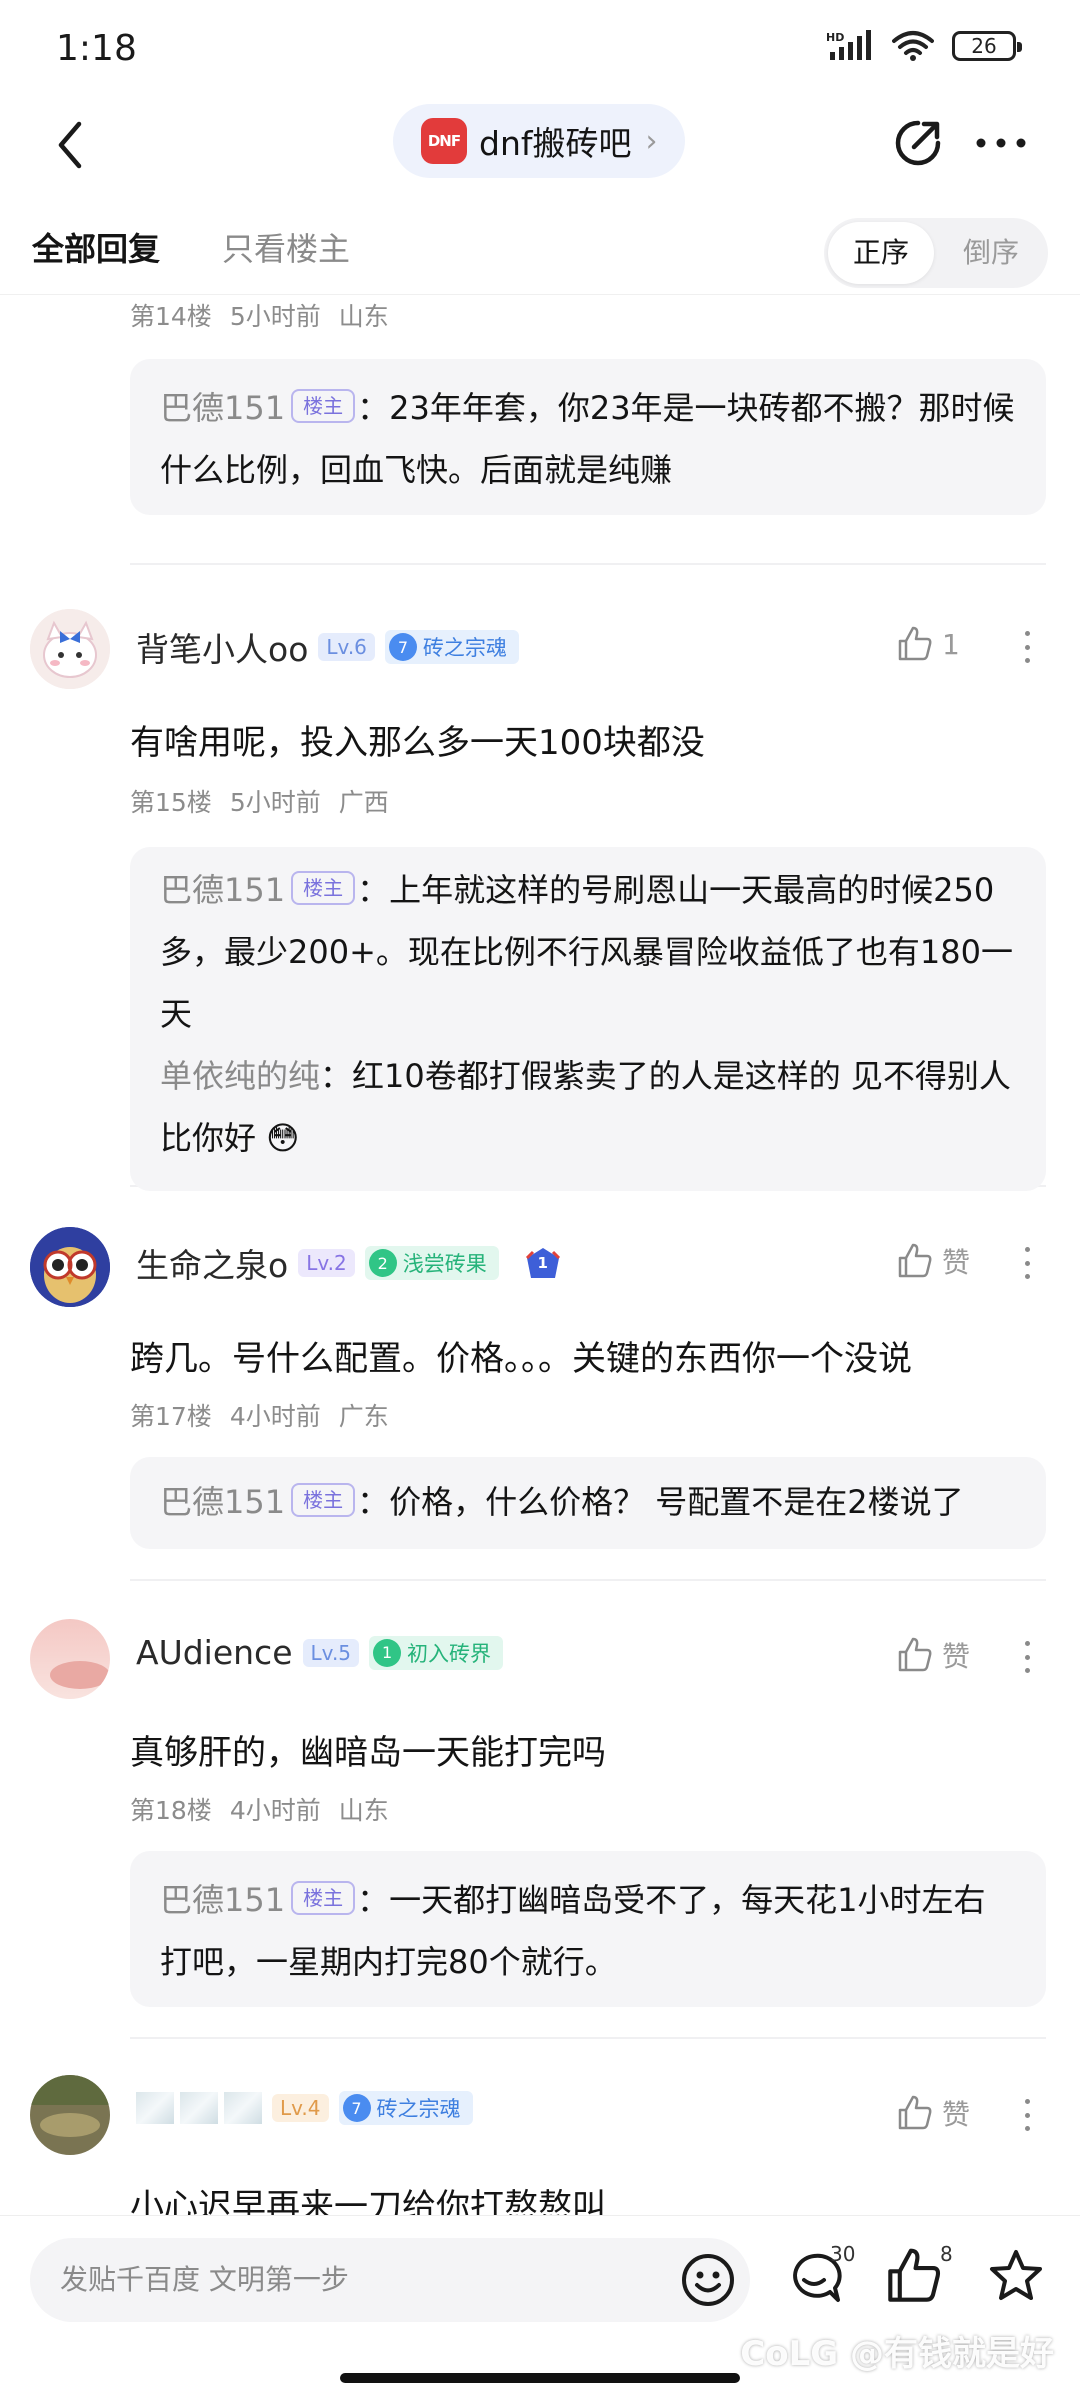 This screenshot has width=1080, height=2400. I want to click on username: 背笔小人oo, so click(222, 647).